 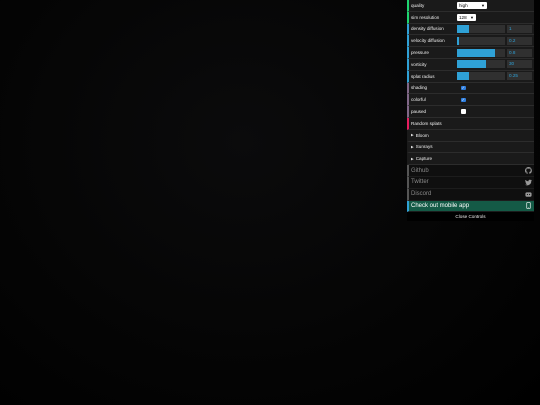 What do you see at coordinates (470, 159) in the screenshot?
I see `folder-capture: ▶ Capture` at bounding box center [470, 159].